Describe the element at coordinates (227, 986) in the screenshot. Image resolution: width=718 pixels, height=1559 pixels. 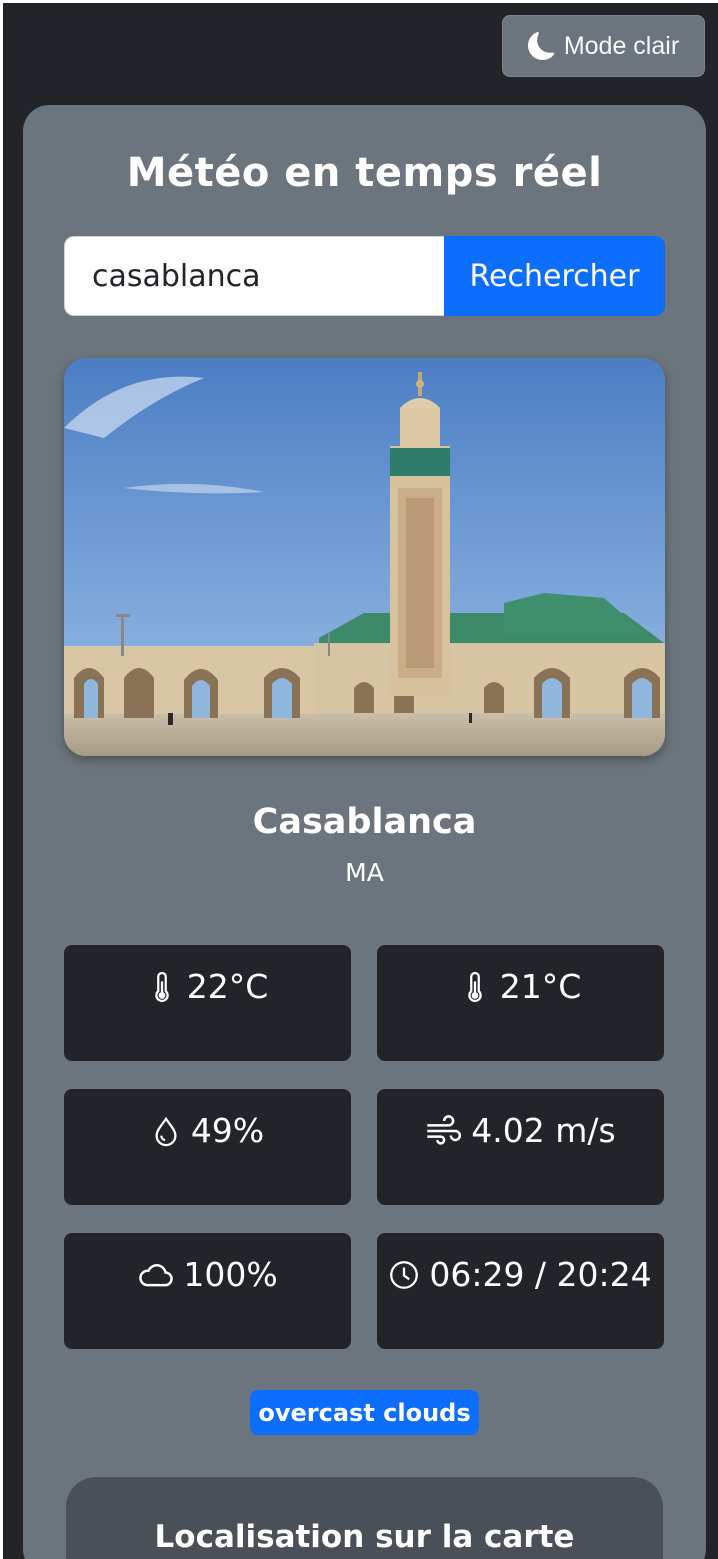
I see `temperature-value: 22°C` at that location.